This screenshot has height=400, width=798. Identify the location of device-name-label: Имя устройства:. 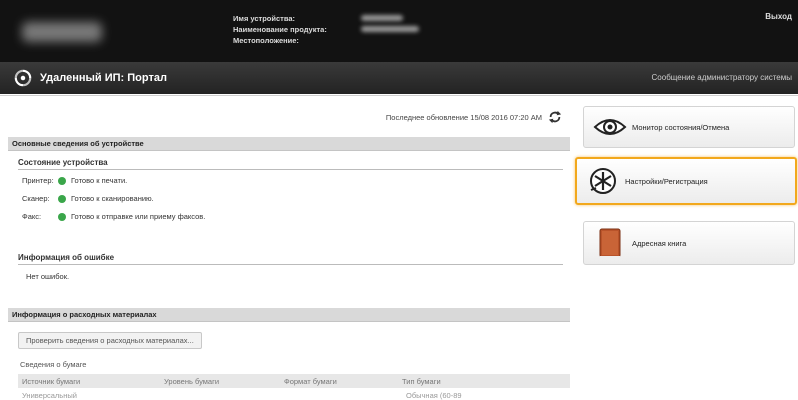
(264, 18).